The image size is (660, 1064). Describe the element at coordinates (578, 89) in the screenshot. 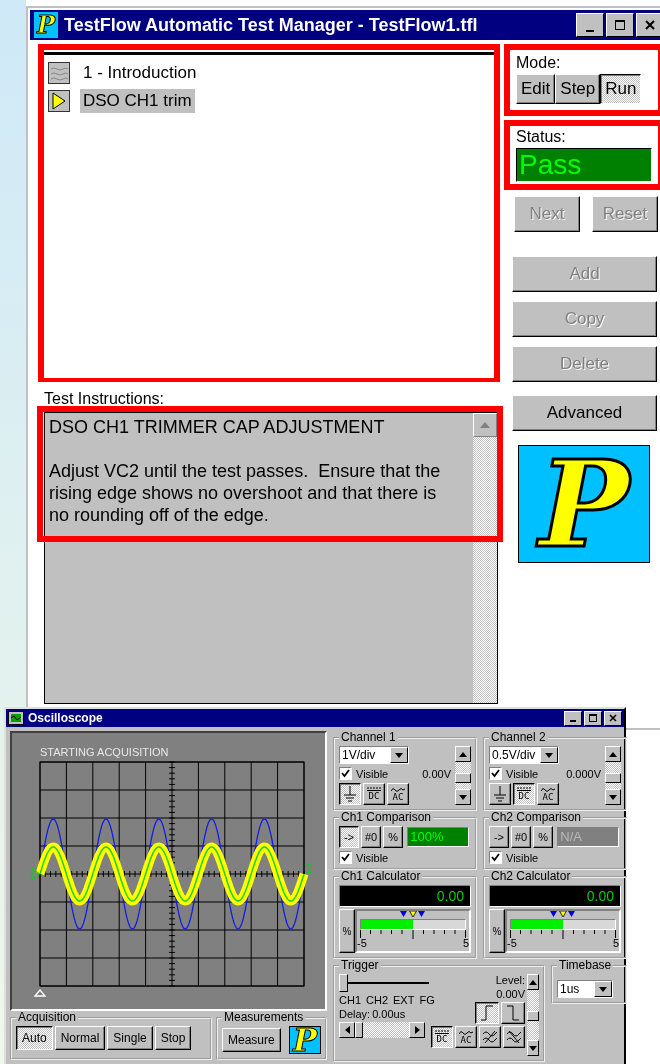

I see `mode-button: Step` at that location.